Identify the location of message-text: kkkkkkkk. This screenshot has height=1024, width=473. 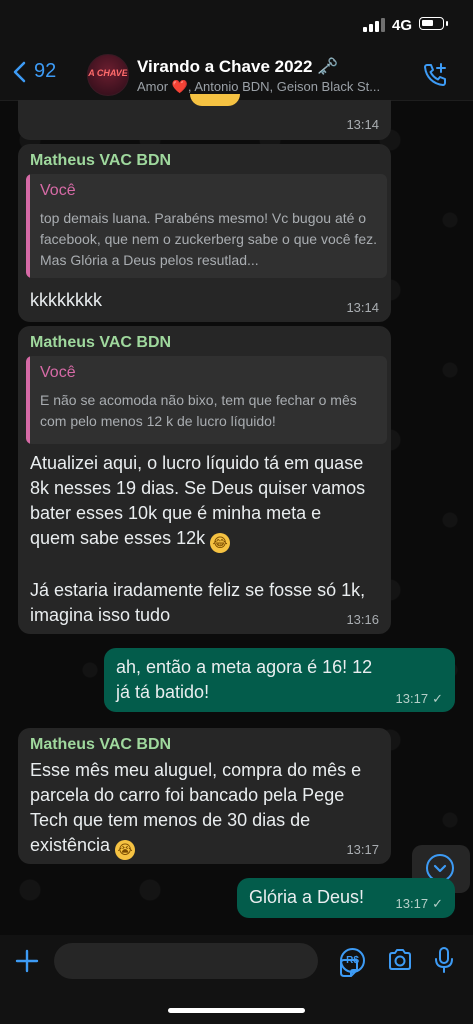
(66, 300).